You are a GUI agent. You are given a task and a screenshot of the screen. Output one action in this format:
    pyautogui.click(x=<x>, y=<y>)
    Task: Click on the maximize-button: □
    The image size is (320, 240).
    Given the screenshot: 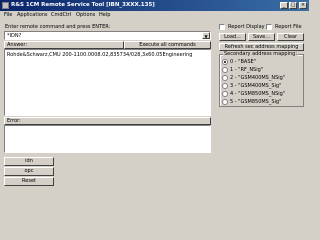 What is the action you would take?
    pyautogui.click(x=293, y=5)
    